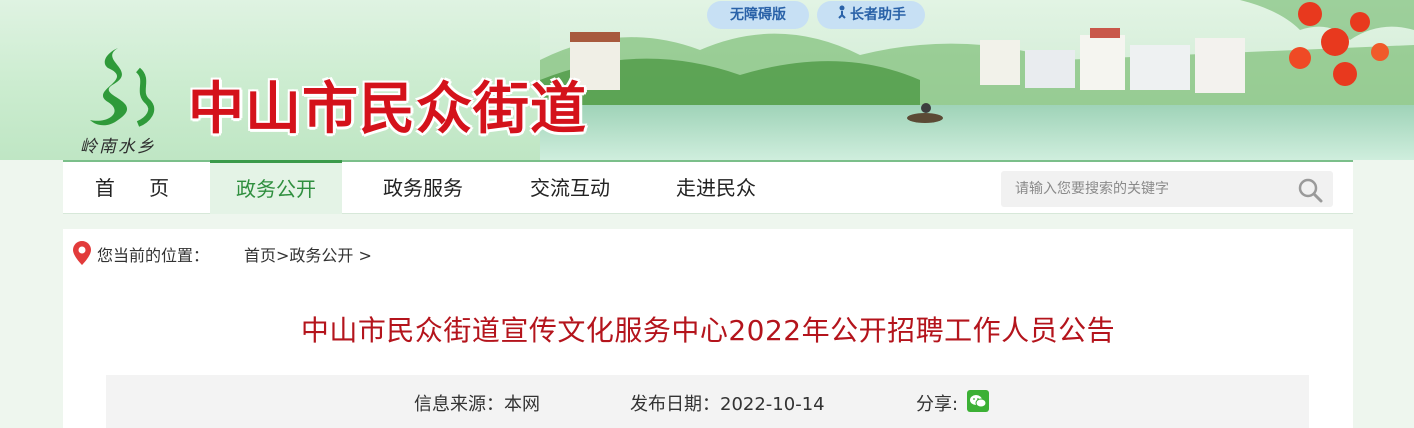 This screenshot has width=1414, height=428. I want to click on article-meta-bar: 信息来源：本网 发布日期：2022-10-14 分享:, so click(707, 401).